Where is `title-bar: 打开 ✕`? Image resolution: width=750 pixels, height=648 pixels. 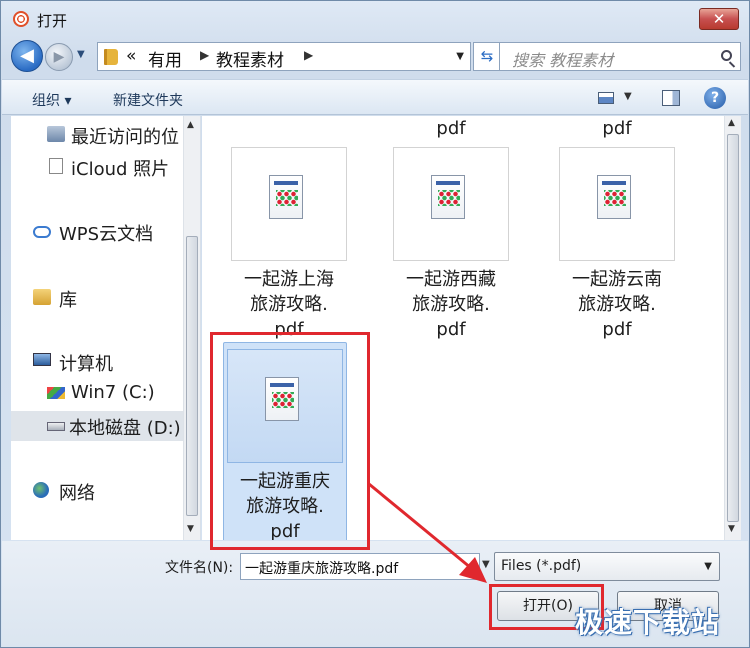 title-bar: 打开 ✕ is located at coordinates (375, 19).